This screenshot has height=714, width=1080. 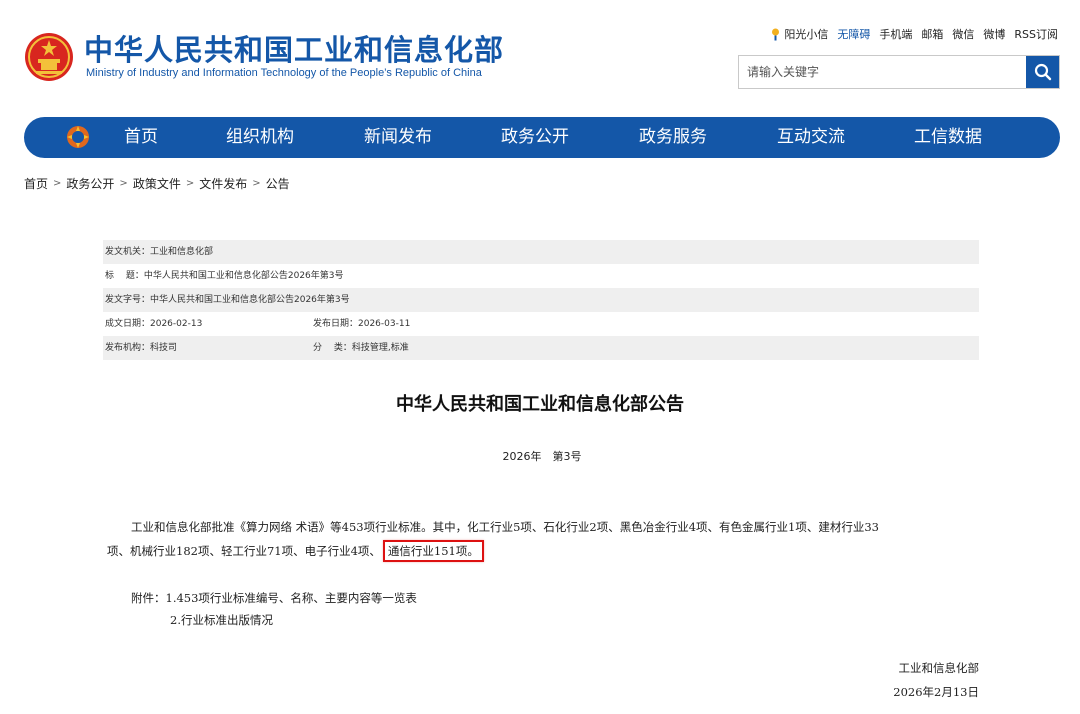 I want to click on breadcrumb-policy-documents: 政策文件, so click(x=157, y=183).